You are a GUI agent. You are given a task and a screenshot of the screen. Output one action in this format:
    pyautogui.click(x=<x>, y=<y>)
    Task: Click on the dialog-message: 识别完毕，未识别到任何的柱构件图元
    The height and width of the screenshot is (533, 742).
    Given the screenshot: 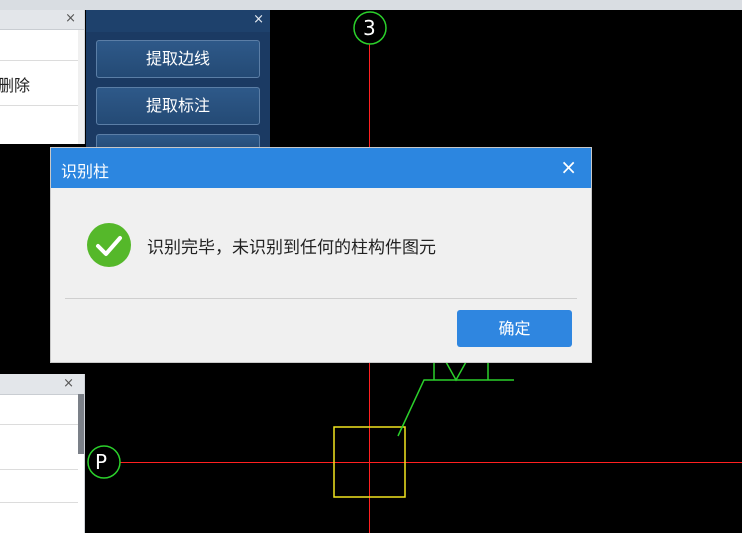 What is the action you would take?
    pyautogui.click(x=291, y=248)
    